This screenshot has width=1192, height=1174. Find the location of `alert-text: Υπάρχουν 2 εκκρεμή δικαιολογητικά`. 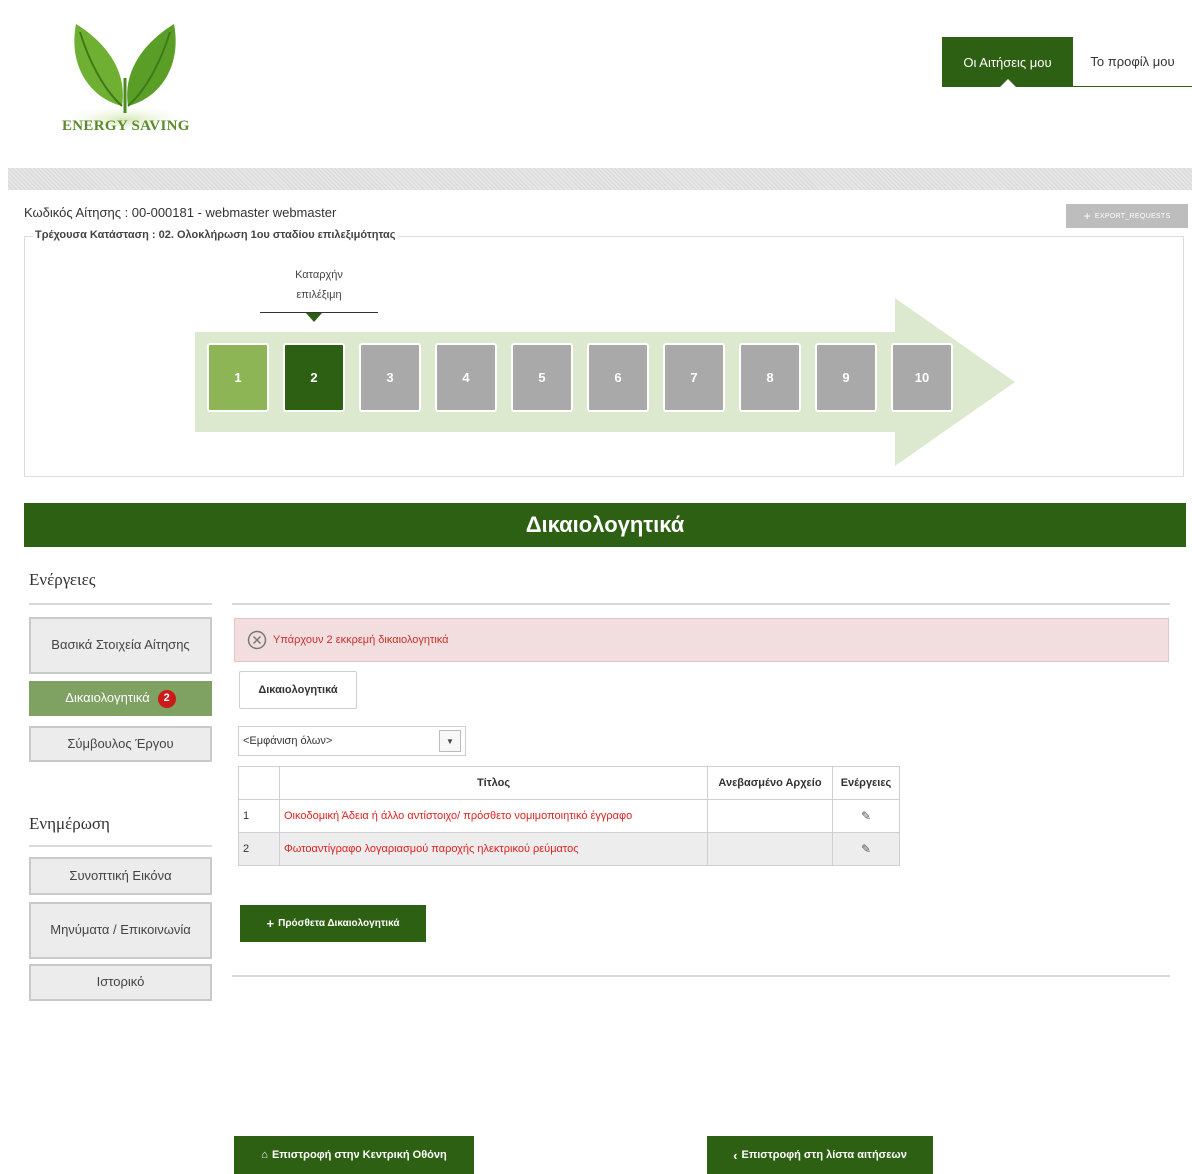

alert-text: Υπάρχουν 2 εκκρεμή δικαιολογητικά is located at coordinates (361, 640).